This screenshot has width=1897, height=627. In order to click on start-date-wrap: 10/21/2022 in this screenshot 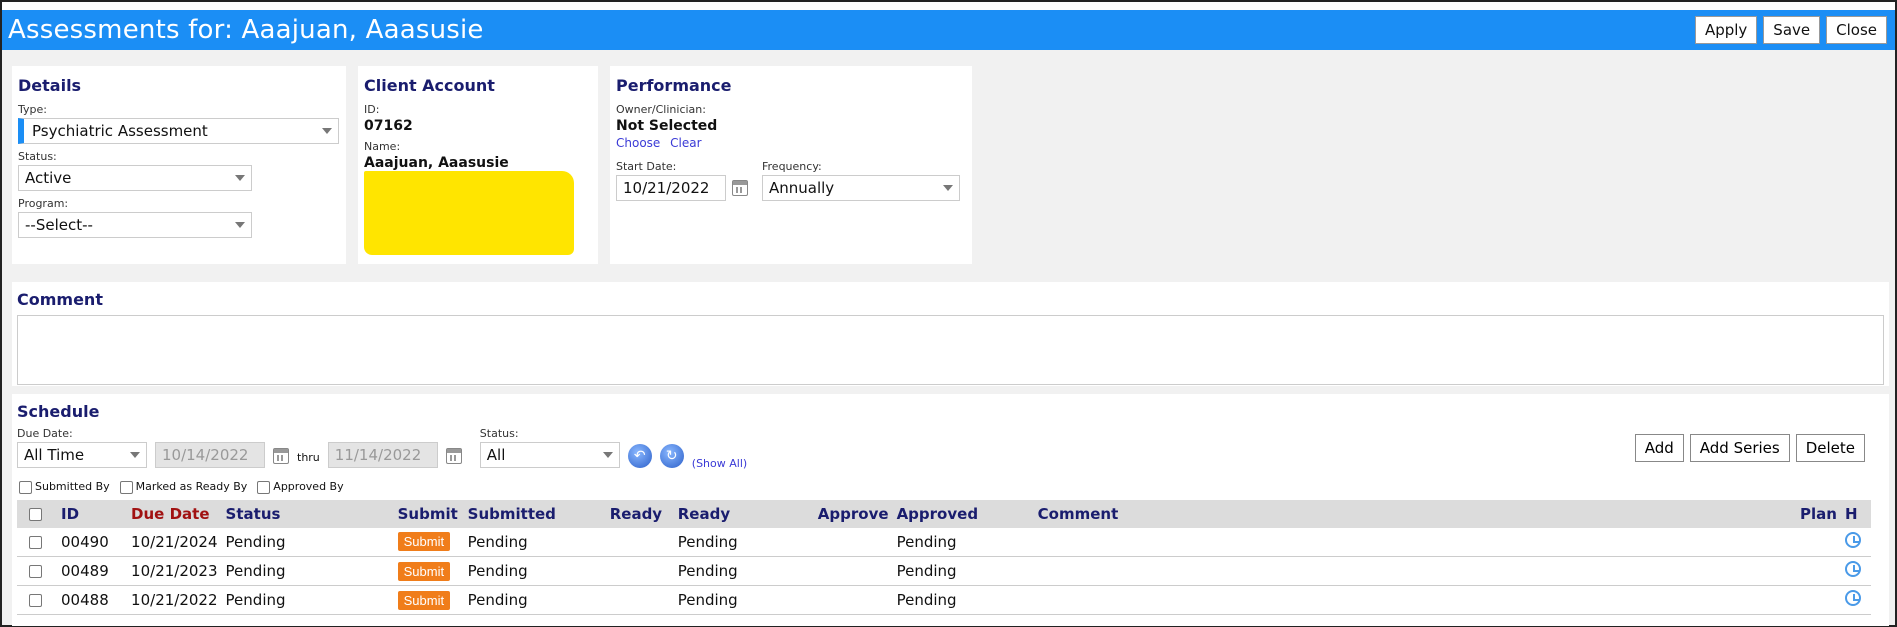, I will do `click(682, 188)`.